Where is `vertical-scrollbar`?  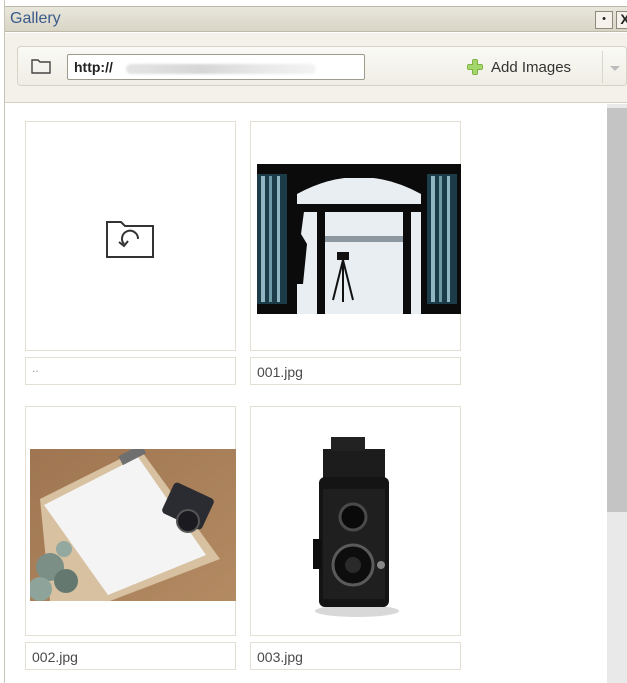 vertical-scrollbar is located at coordinates (617, 393).